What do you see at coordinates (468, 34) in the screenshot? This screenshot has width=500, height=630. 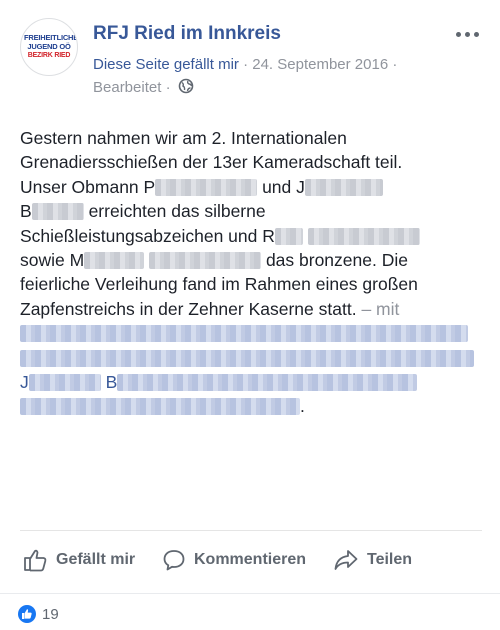 I see `more-options-icon` at bounding box center [468, 34].